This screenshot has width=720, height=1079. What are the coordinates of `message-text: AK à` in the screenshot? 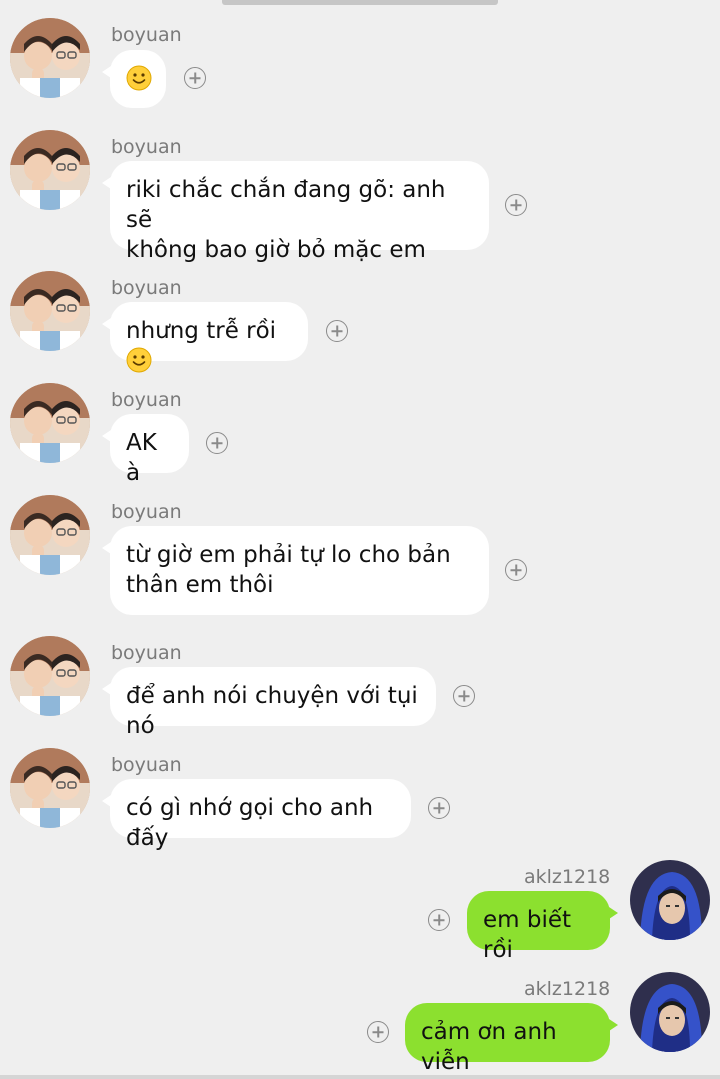 It's located at (141, 458).